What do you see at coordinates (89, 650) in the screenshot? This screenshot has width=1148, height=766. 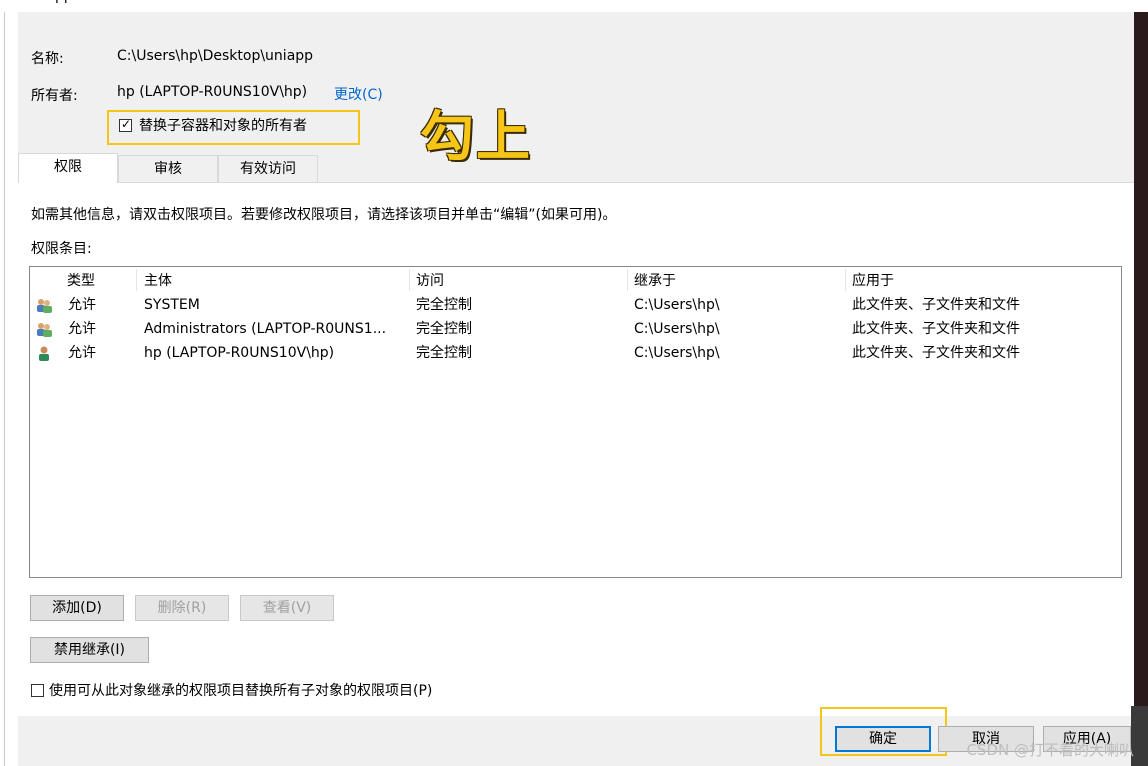 I see `disable-inheritance-button: 禁用继承(I)` at bounding box center [89, 650].